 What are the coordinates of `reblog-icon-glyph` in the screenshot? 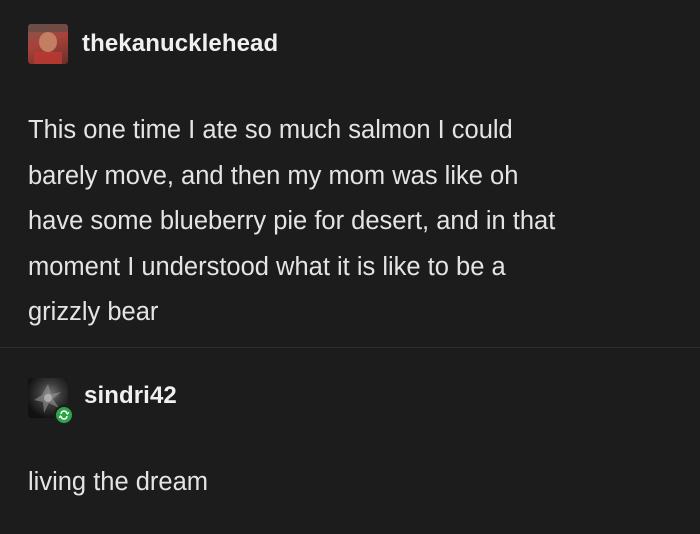 It's located at (64, 415).